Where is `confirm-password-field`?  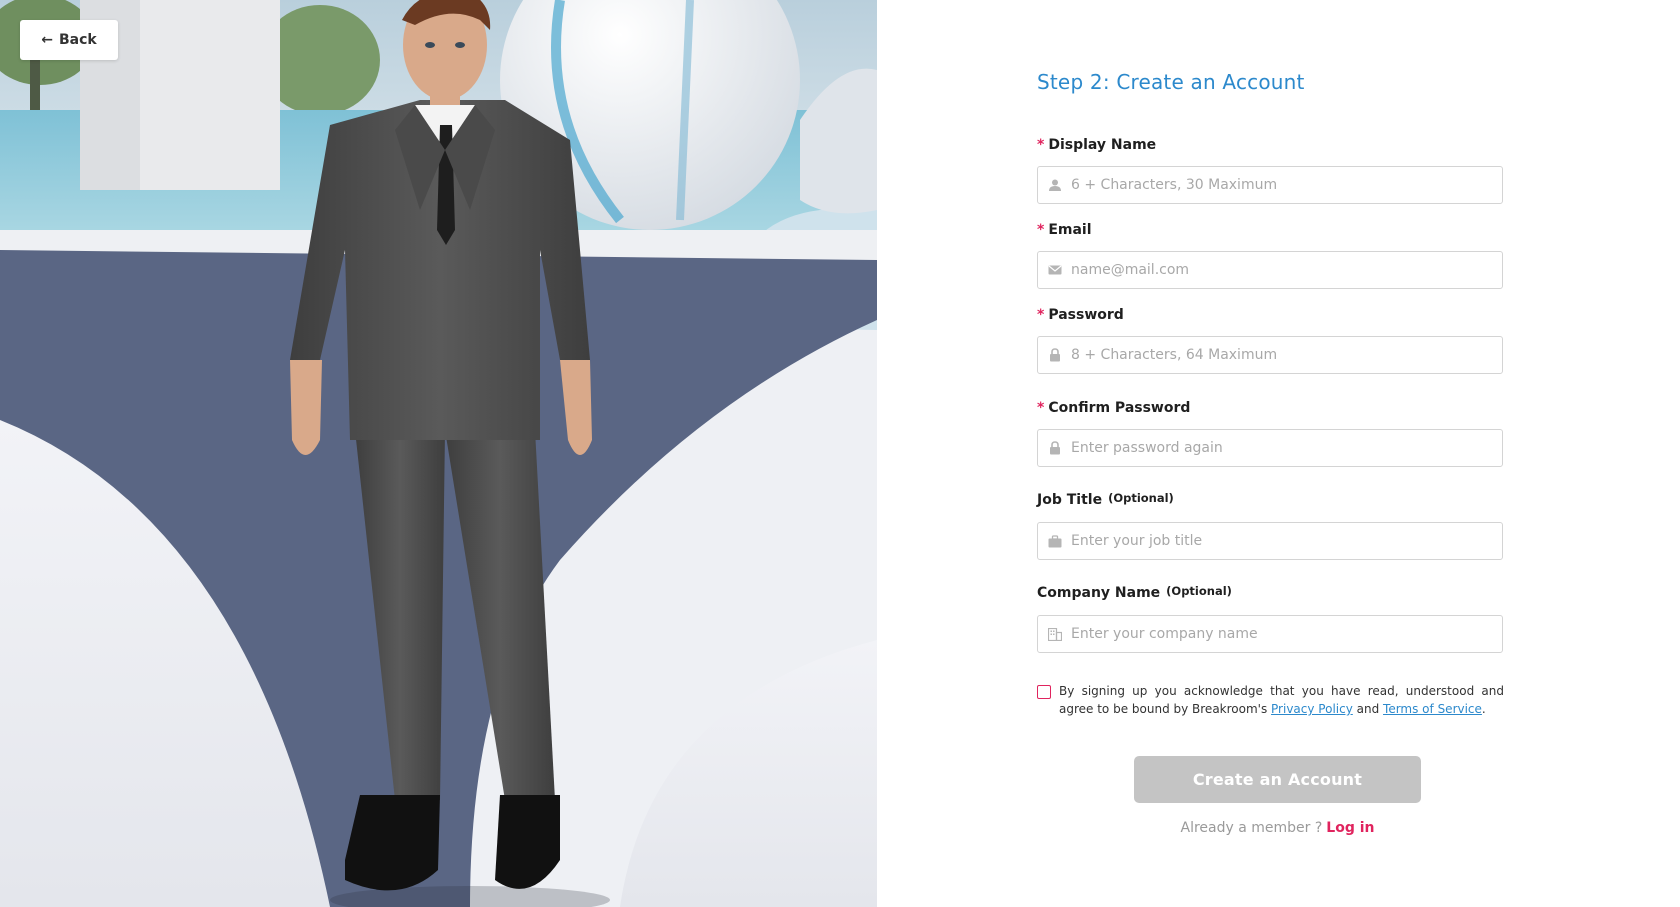 confirm-password-field is located at coordinates (1270, 448).